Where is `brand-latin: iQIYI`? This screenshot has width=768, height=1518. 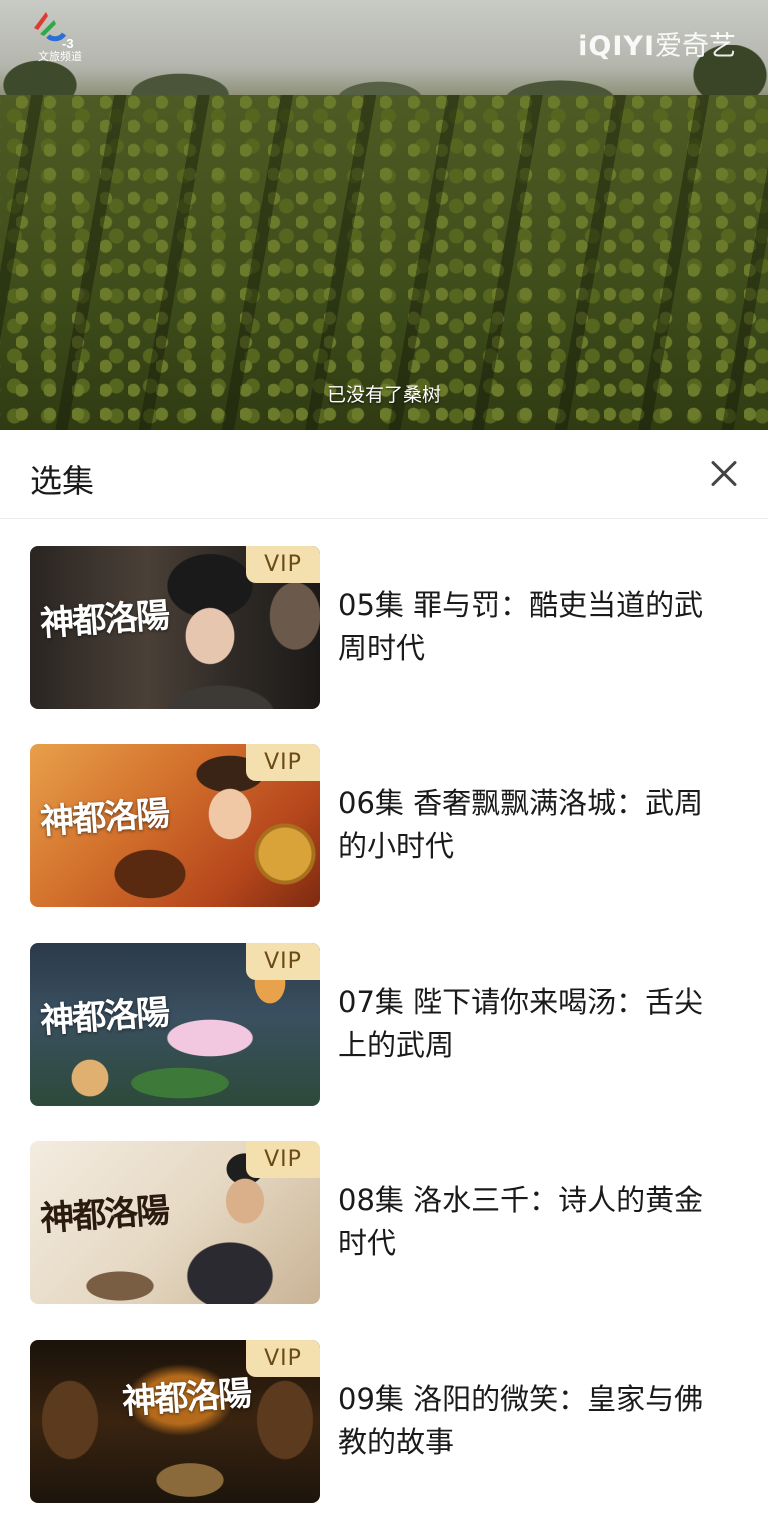 brand-latin: iQIYI is located at coordinates (616, 46).